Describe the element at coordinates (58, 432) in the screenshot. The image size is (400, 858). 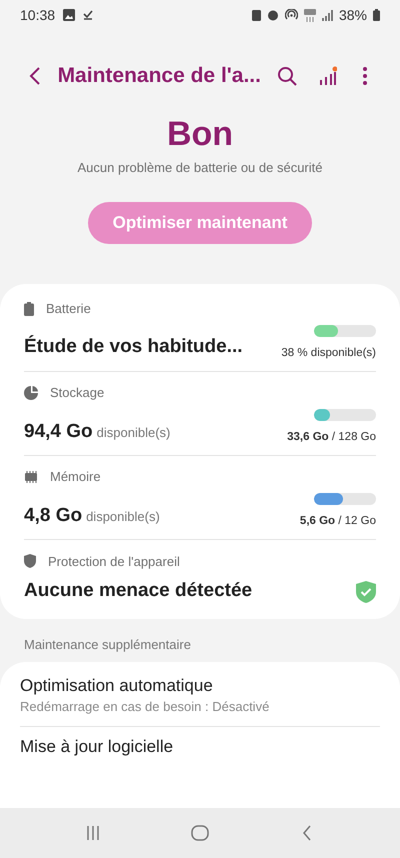
I see `item-value: 94,4 Go` at that location.